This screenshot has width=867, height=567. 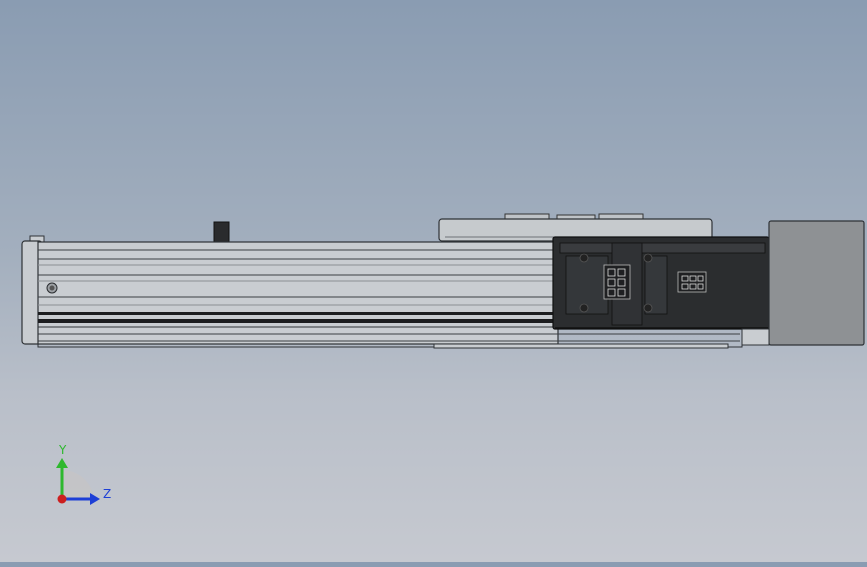 I want to click on triad-arc, so click(x=78, y=484).